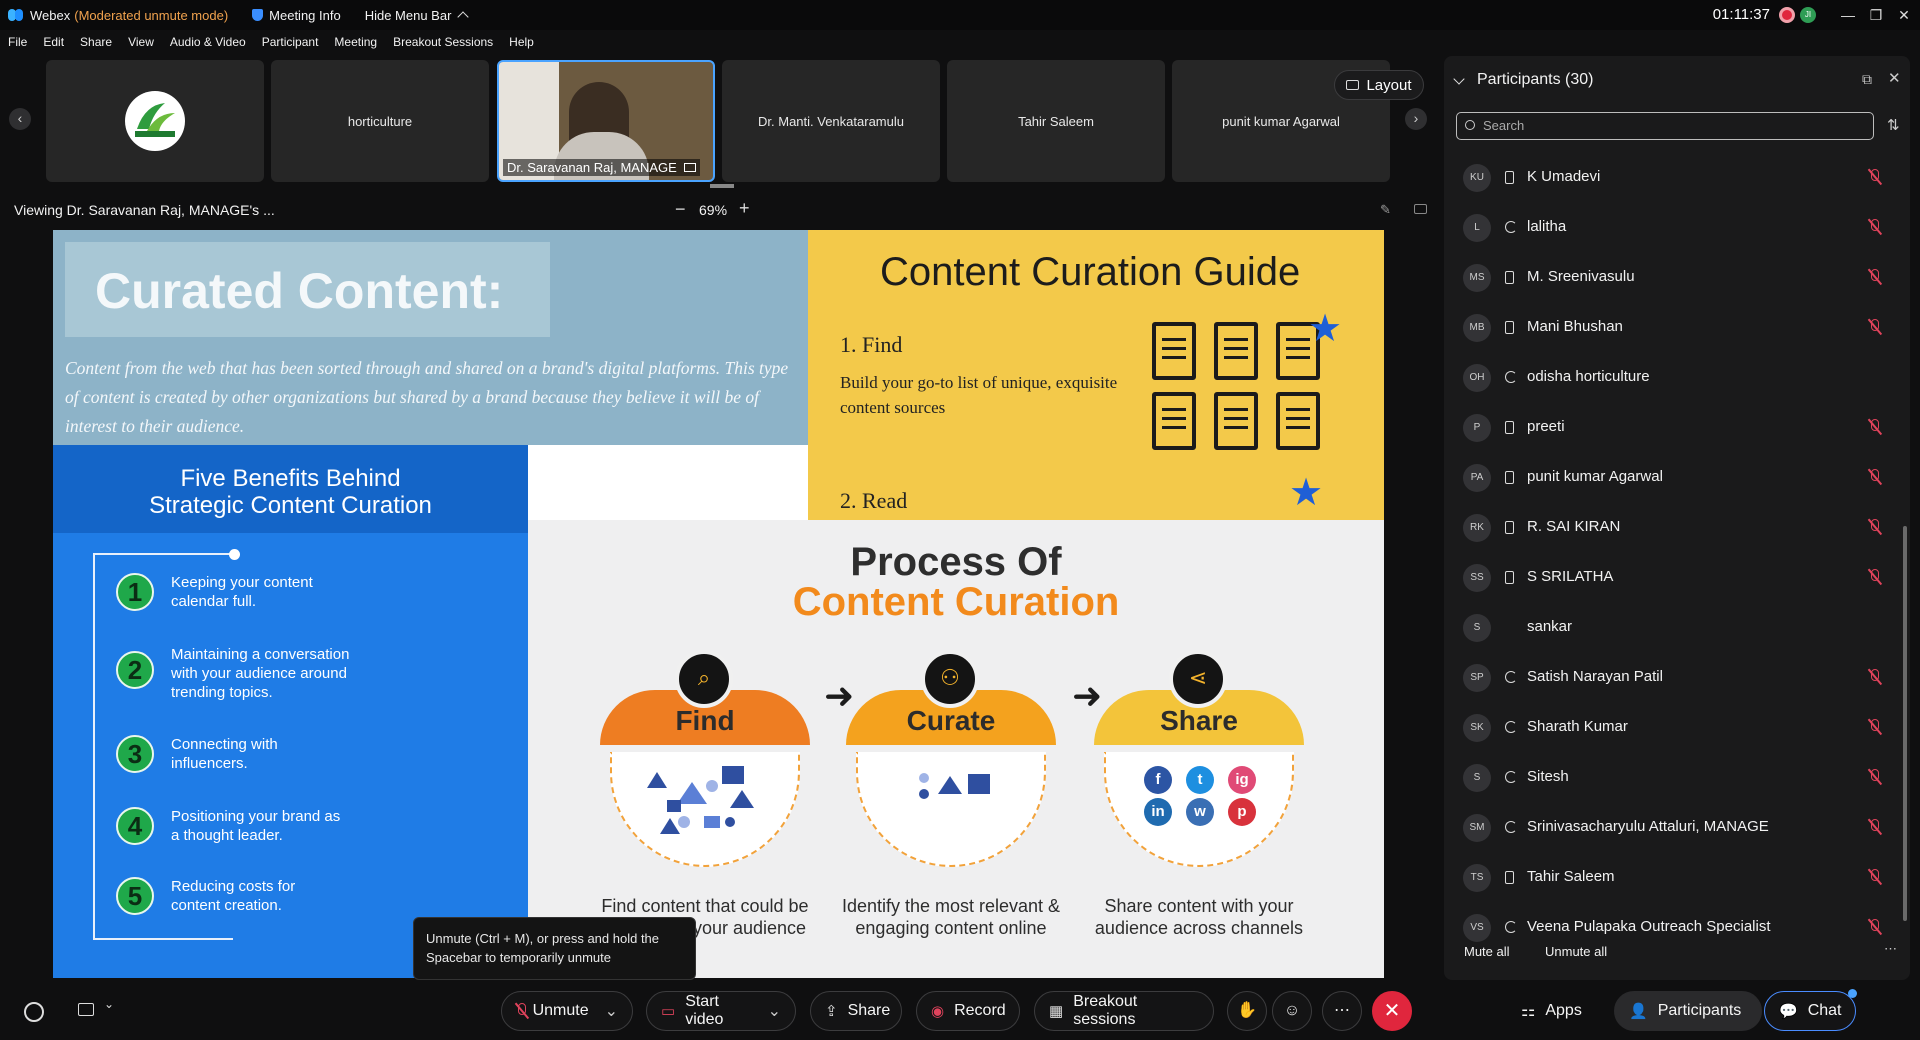 The width and height of the screenshot is (1920, 1040). Describe the element at coordinates (1385, 210) in the screenshot. I see `annotate-icon: ✎` at that location.